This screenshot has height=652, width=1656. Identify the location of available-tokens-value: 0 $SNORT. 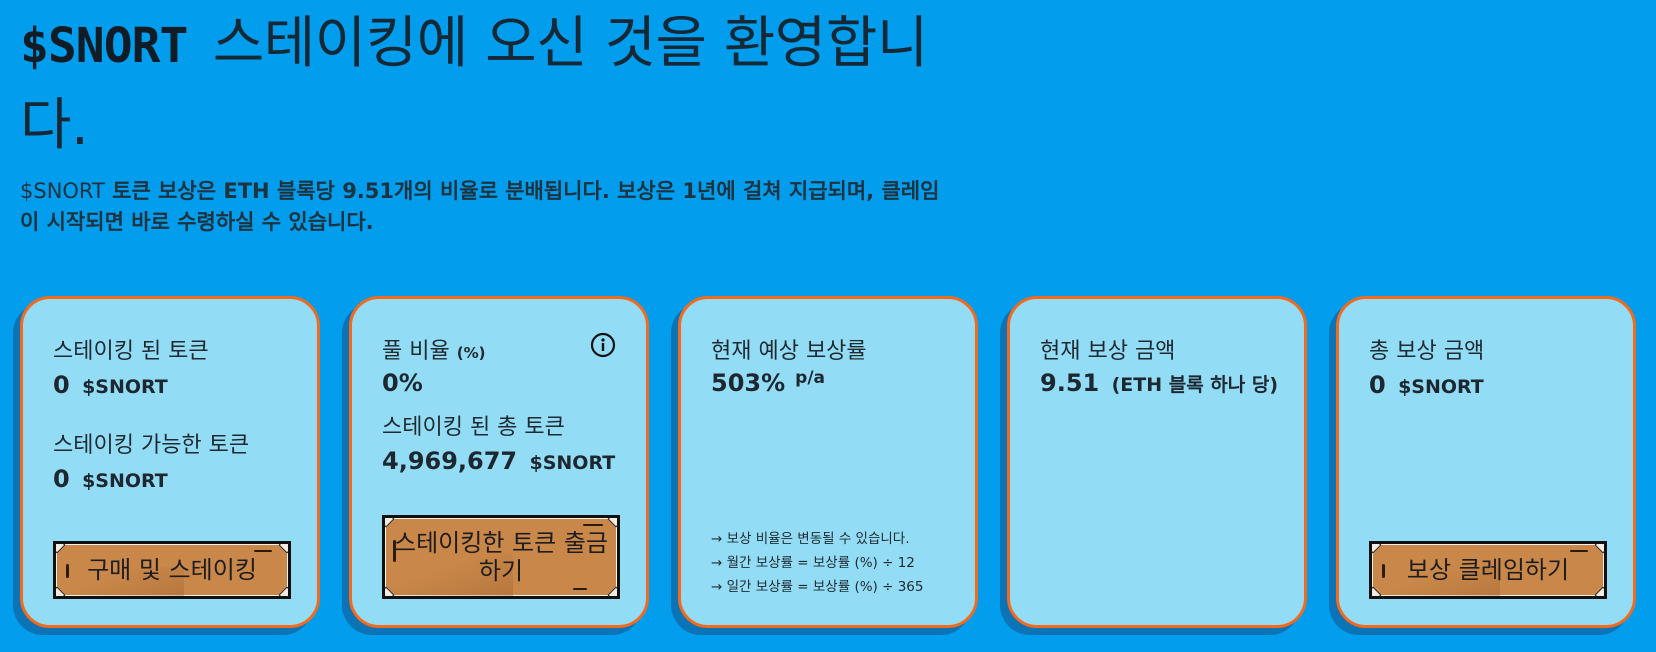
(110, 479).